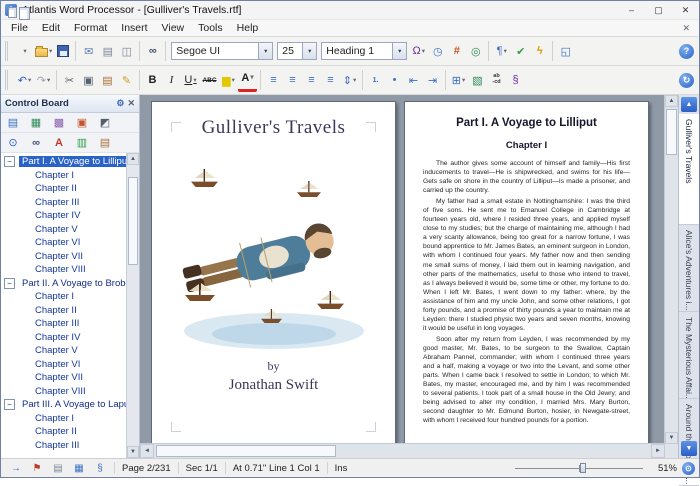 The width and height of the screenshot is (700, 486). I want to click on help-icon: ?, so click(686, 51).